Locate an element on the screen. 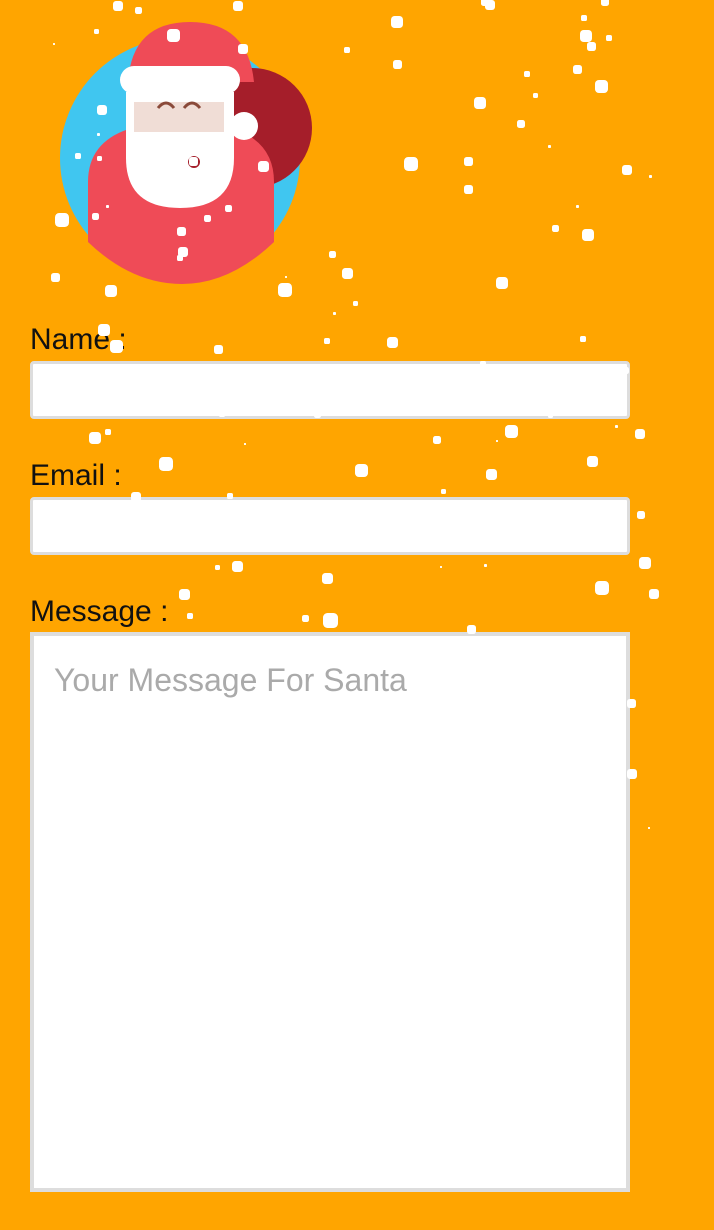 The width and height of the screenshot is (714, 1230). name-input is located at coordinates (330, 390).